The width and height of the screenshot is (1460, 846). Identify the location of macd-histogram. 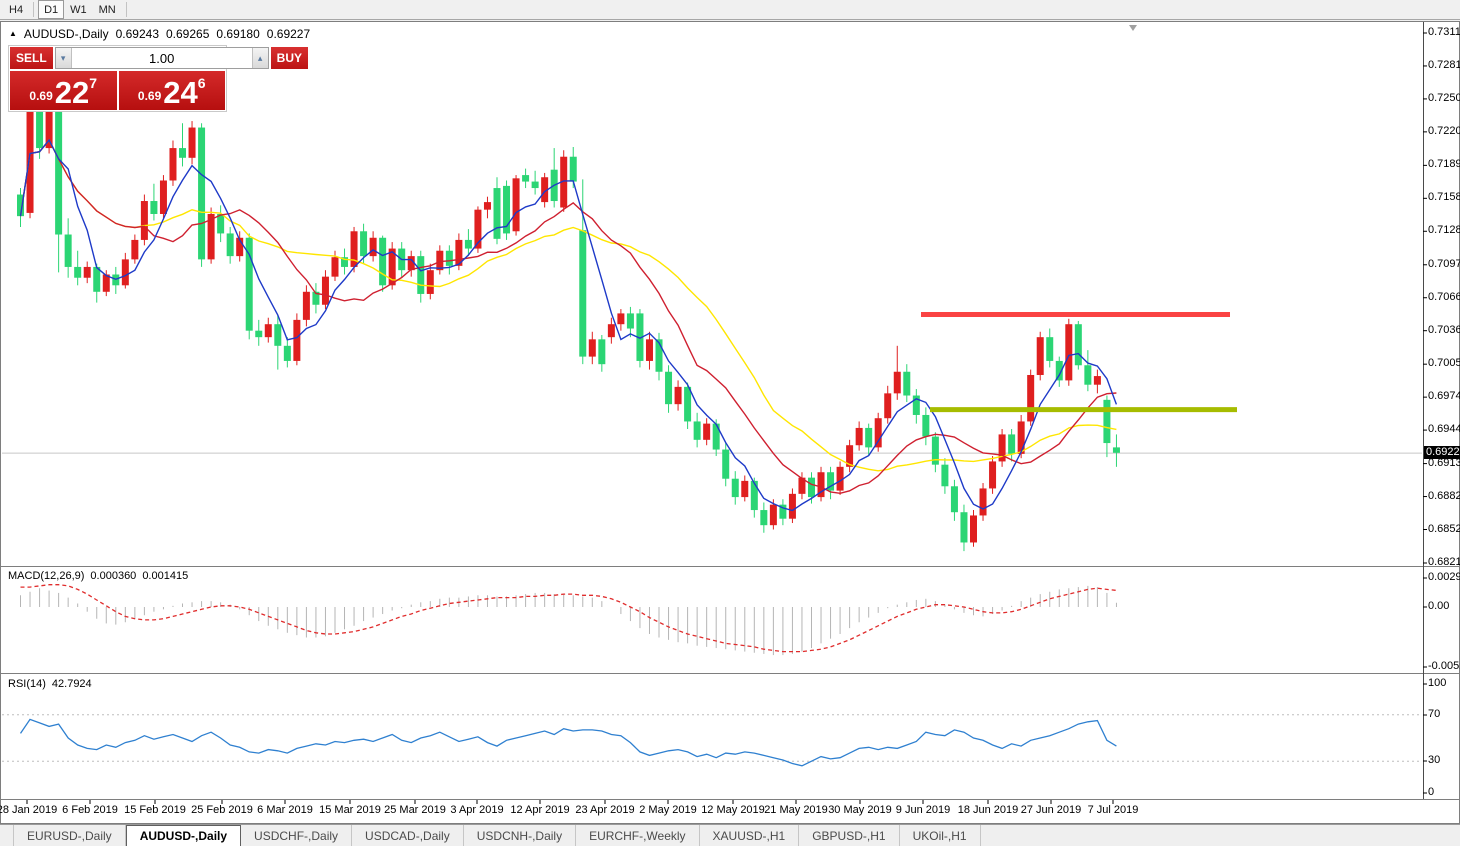
(568, 620).